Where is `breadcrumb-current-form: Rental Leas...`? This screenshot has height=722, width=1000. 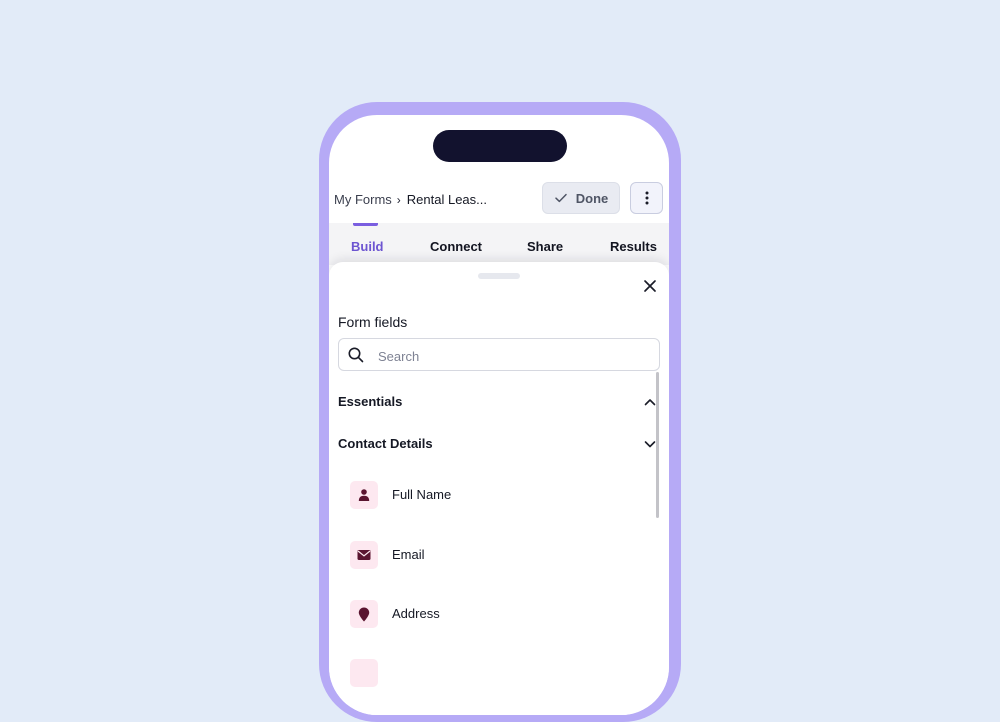
breadcrumb-current-form: Rental Leas... is located at coordinates (446, 199).